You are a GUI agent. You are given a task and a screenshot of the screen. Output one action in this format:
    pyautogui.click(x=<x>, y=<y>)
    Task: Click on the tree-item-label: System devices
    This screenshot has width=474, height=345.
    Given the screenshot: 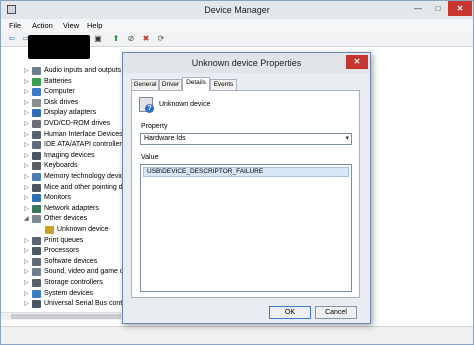 What is the action you would take?
    pyautogui.click(x=69, y=293)
    